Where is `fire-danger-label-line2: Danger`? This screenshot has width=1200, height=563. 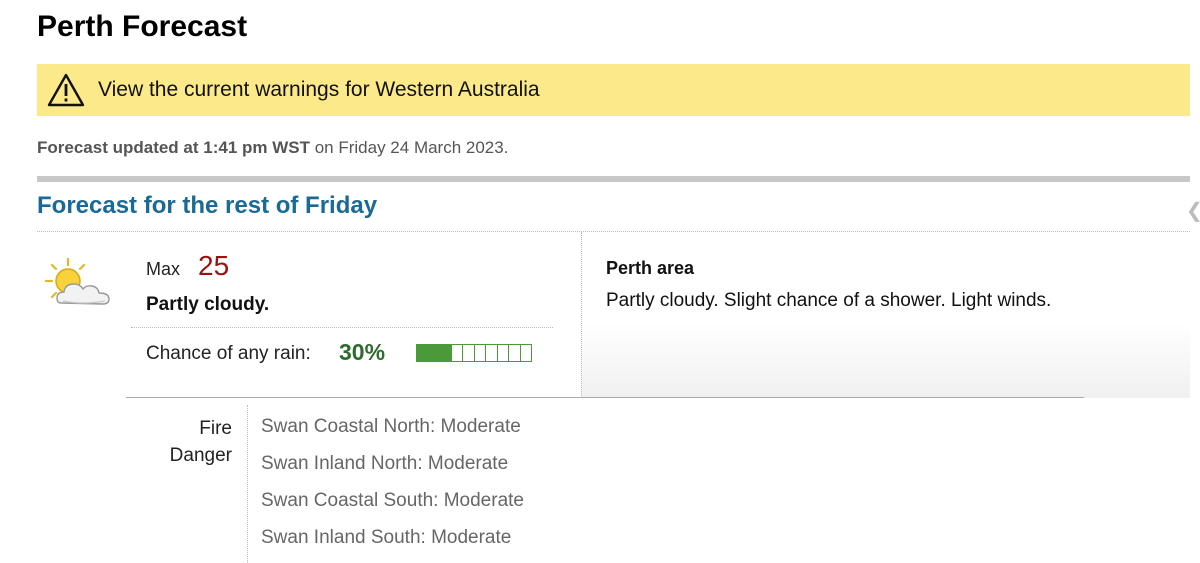
fire-danger-label-line2: Danger is located at coordinates (200, 455).